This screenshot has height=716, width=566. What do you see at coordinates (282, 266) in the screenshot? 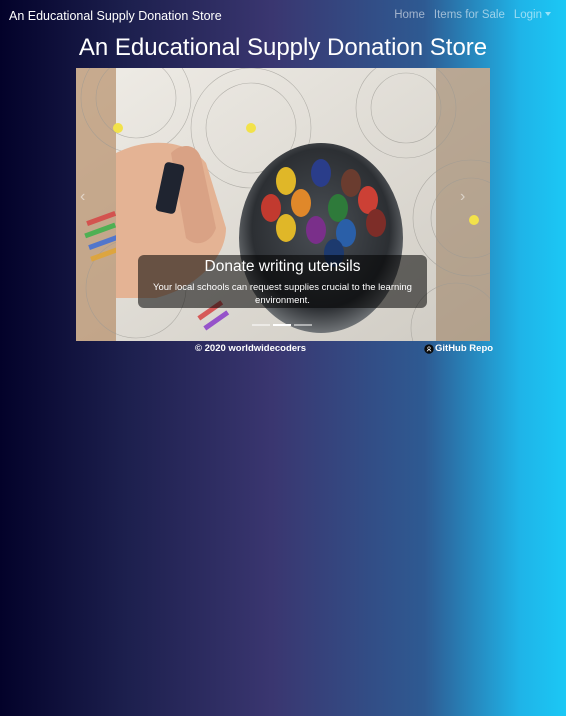
I see `slide-title: Donate writing utensils` at bounding box center [282, 266].